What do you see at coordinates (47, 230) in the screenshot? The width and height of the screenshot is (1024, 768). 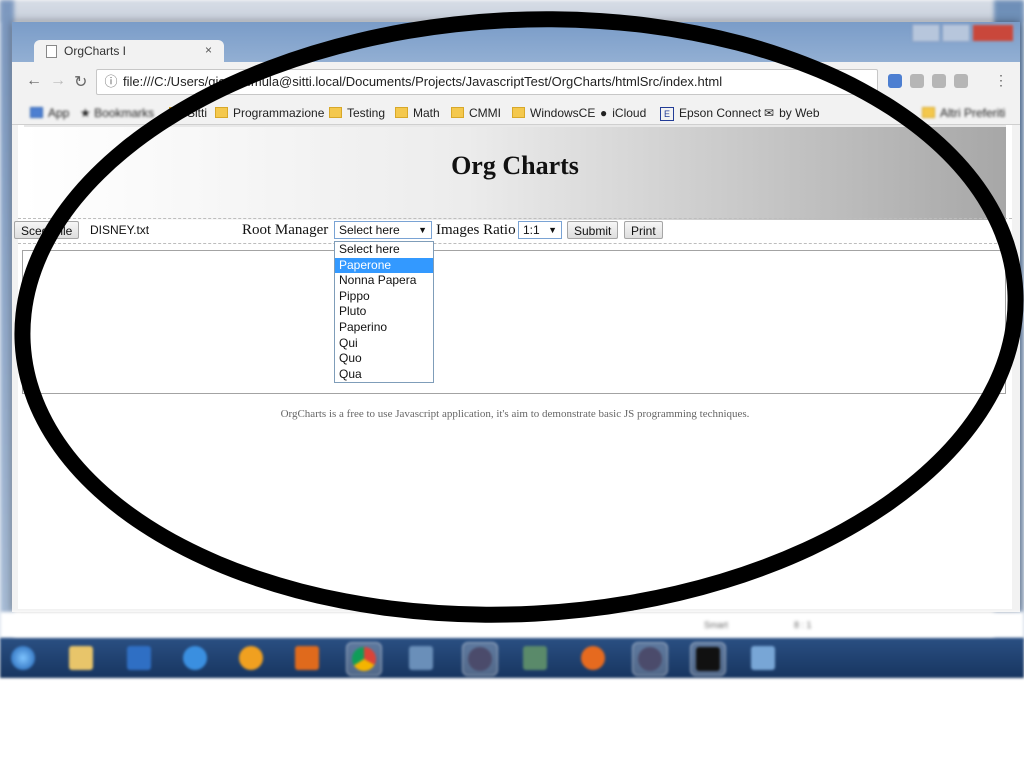 I see `choose-file-button: Scegli file` at bounding box center [47, 230].